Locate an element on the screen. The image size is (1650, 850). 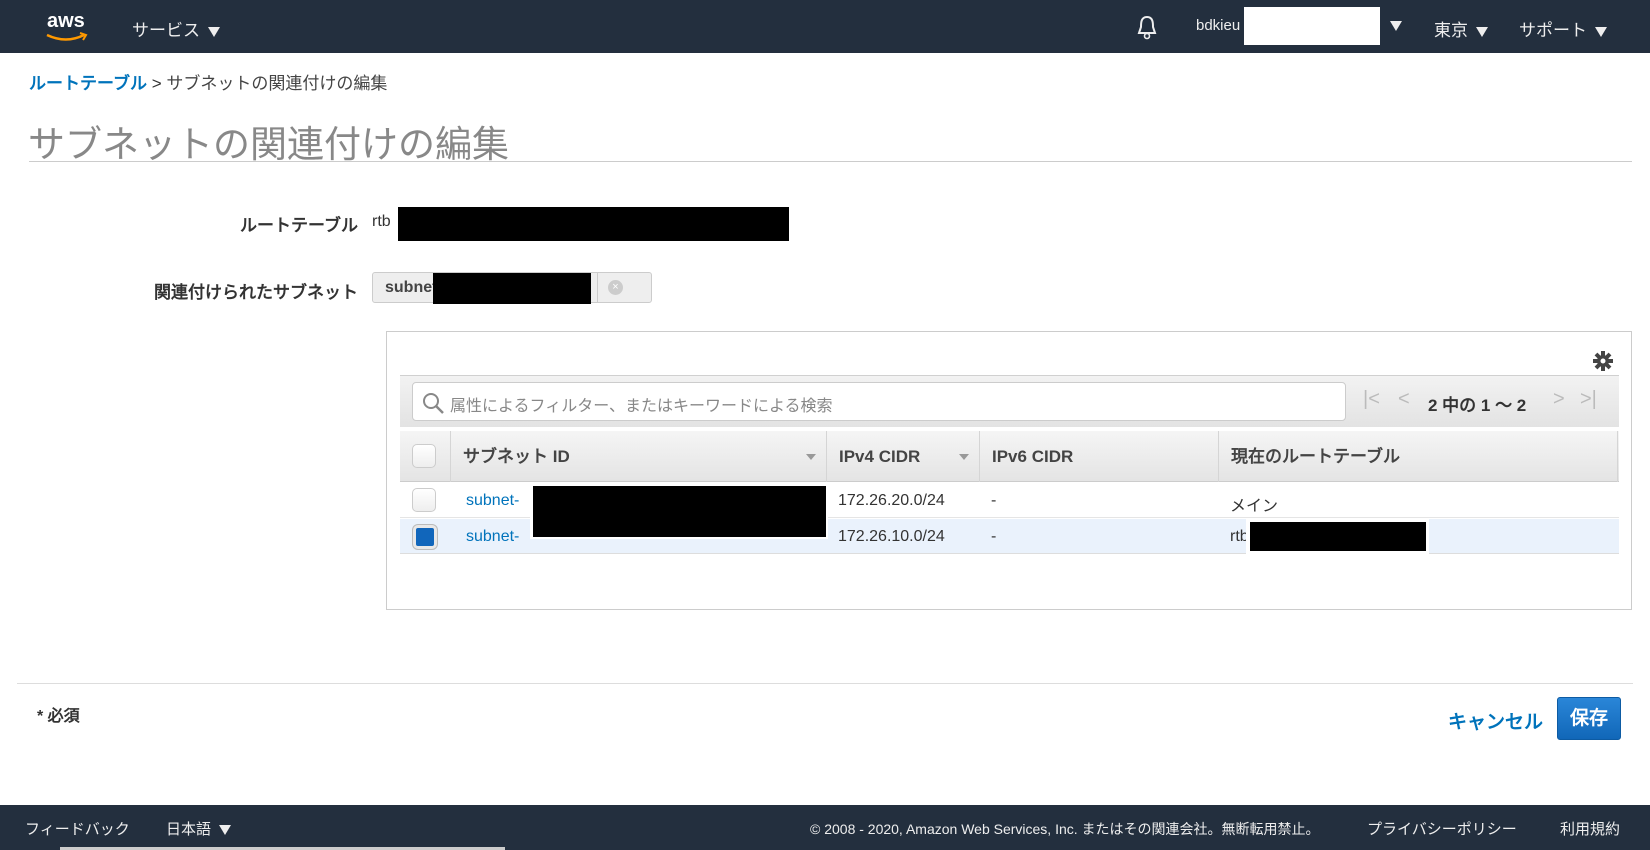
language-selector: 日本語 is located at coordinates (199, 828).